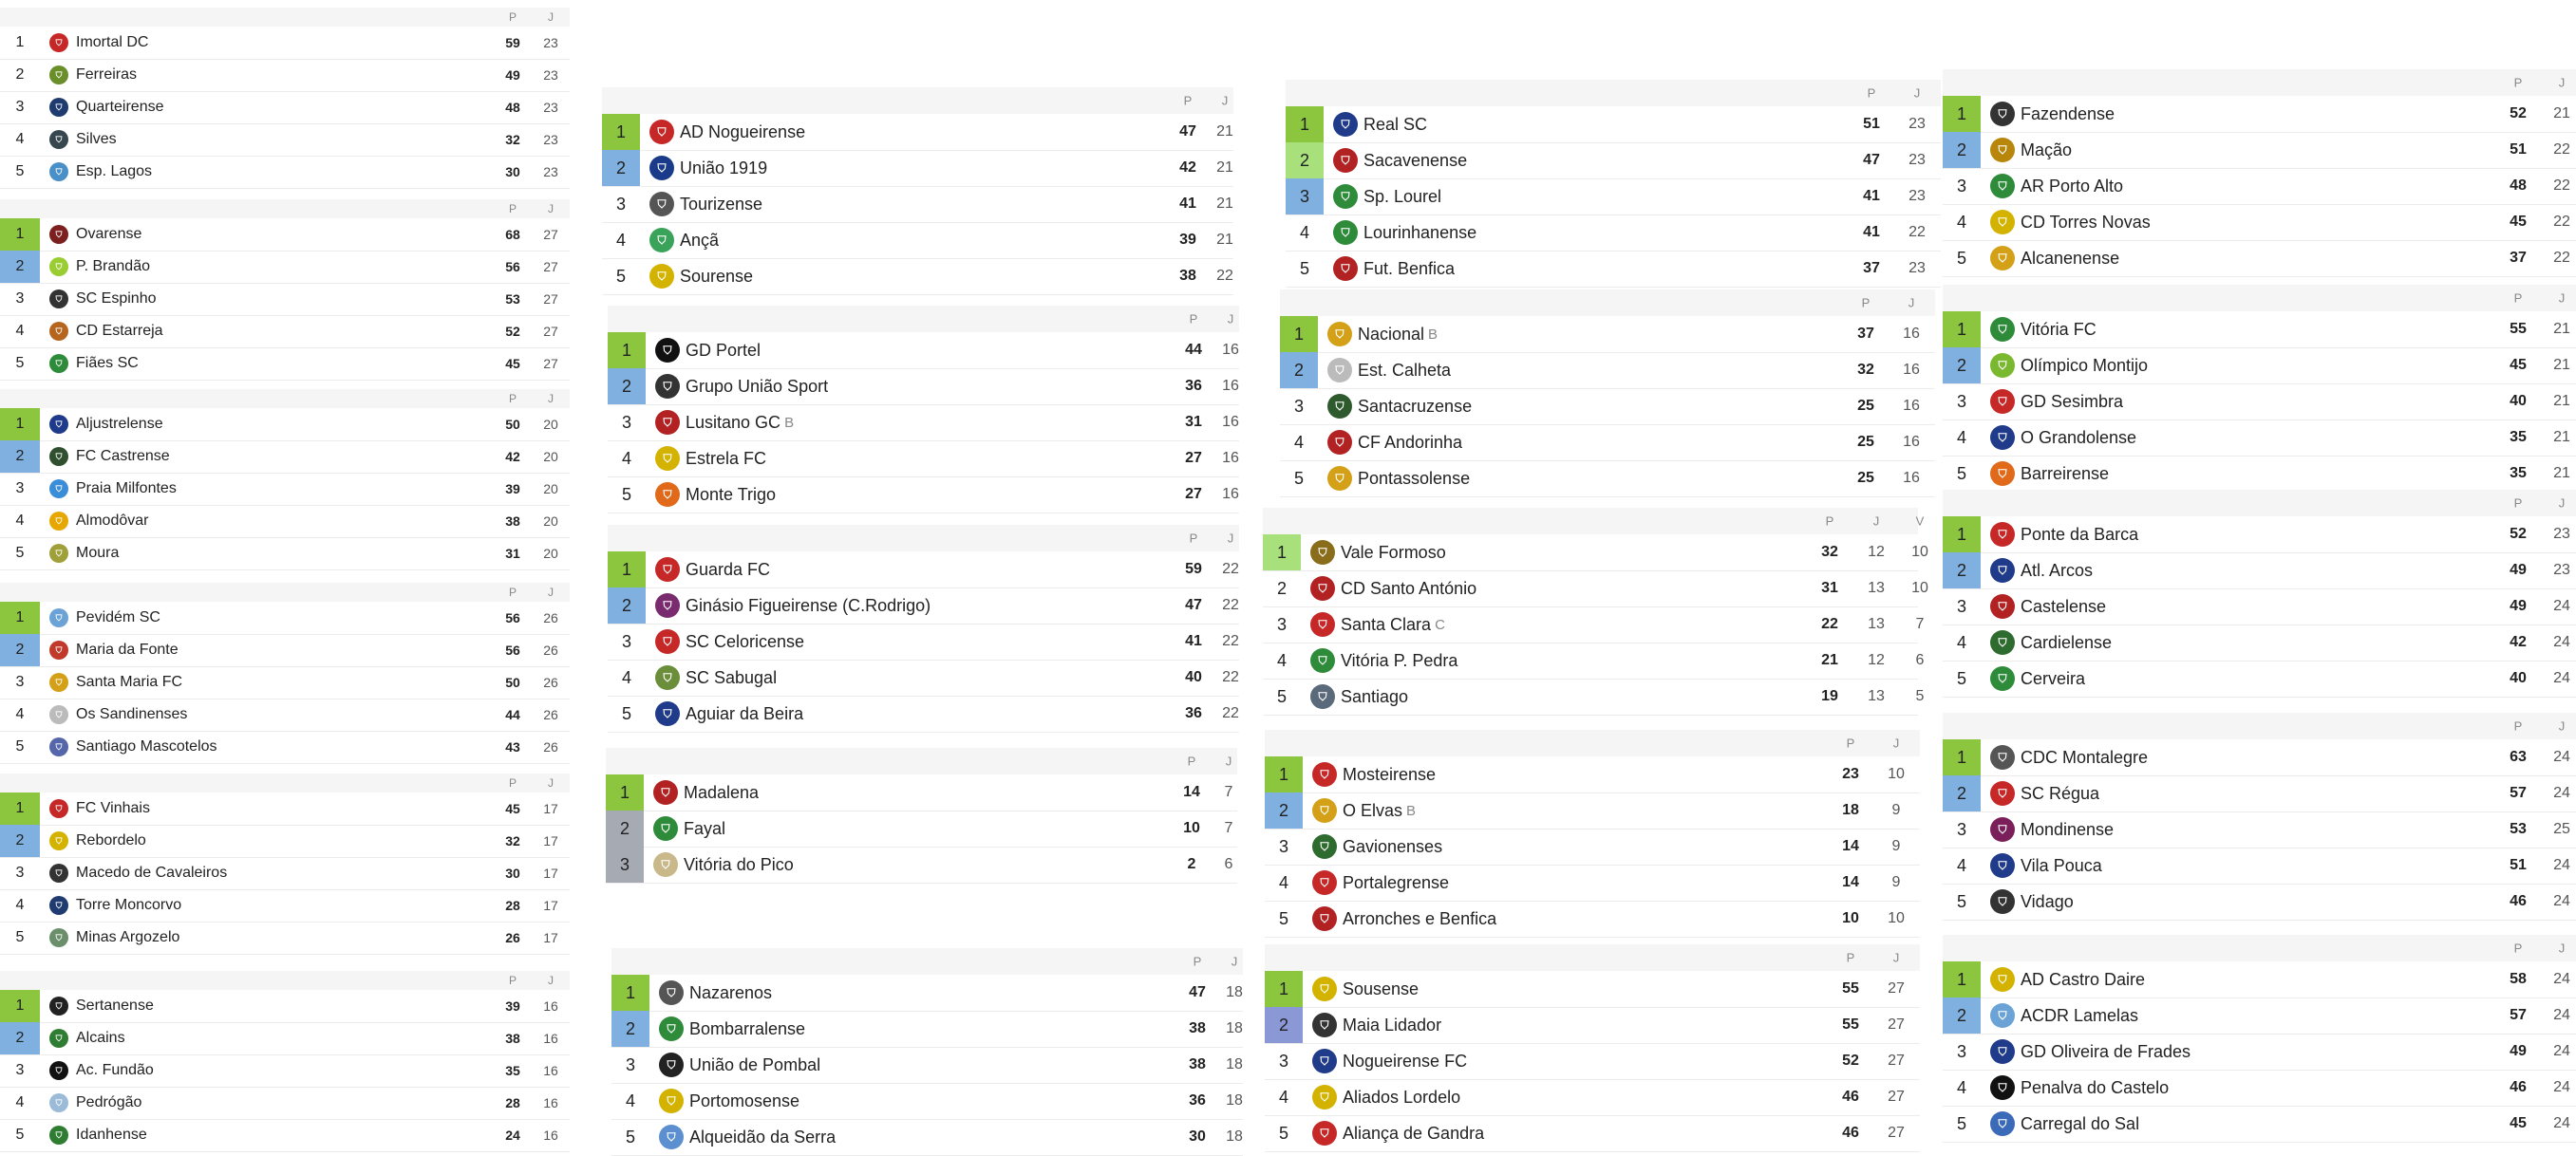 The width and height of the screenshot is (2576, 1156). Describe the element at coordinates (2259, 570) in the screenshot. I see `table-row: 2 ⛉ Atl. Arcos 49 23` at that location.